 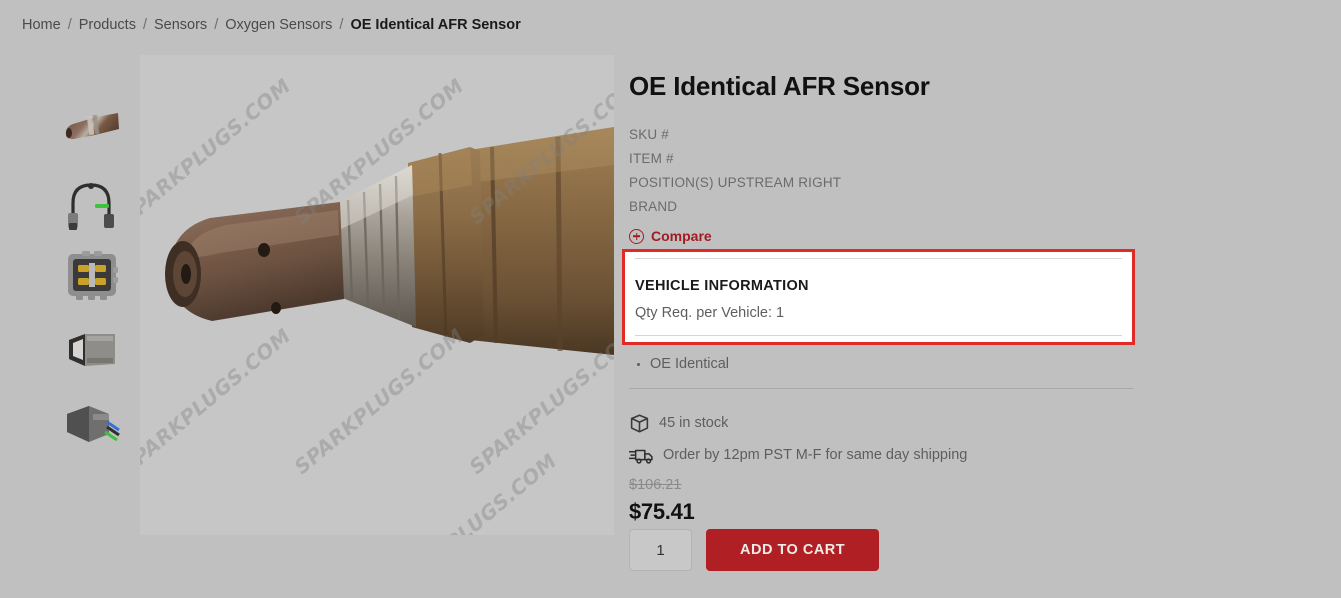 What do you see at coordinates (779, 86) in the screenshot?
I see `page-title: OE Identical AFR Sensor` at bounding box center [779, 86].